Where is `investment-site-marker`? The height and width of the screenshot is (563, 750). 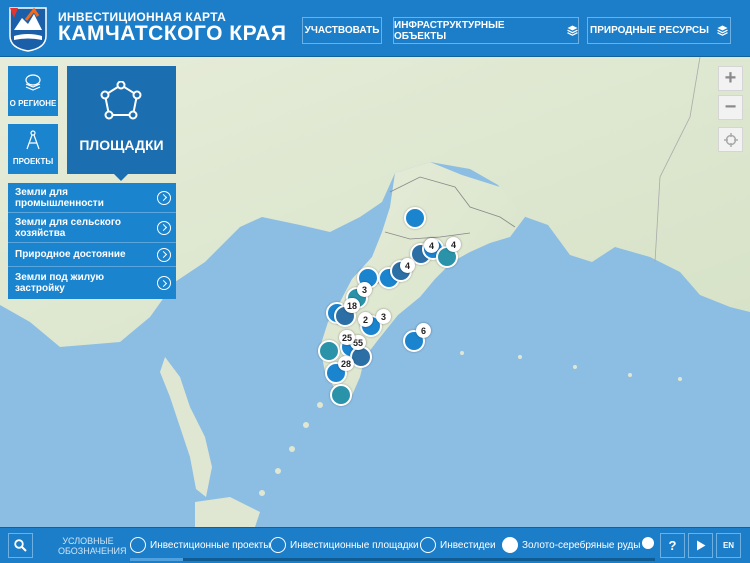 investment-site-marker is located at coordinates (415, 218).